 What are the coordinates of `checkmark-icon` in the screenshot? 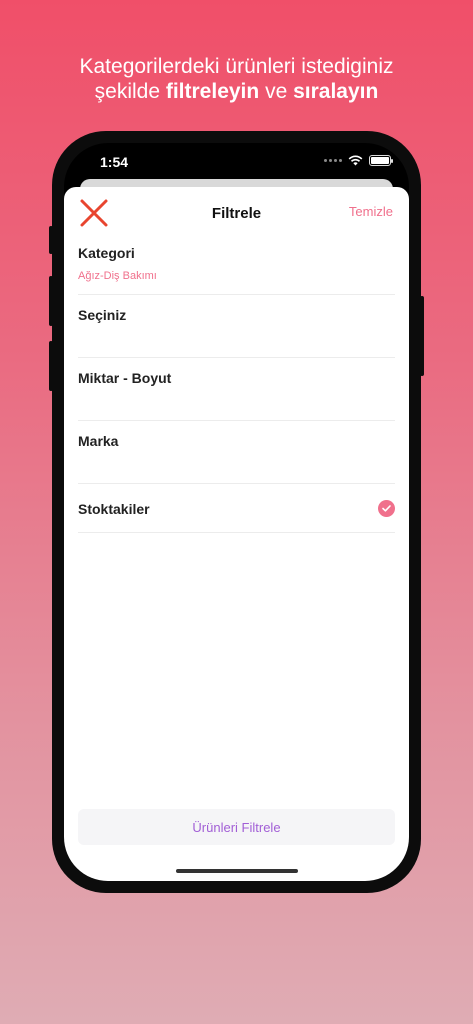 It's located at (386, 508).